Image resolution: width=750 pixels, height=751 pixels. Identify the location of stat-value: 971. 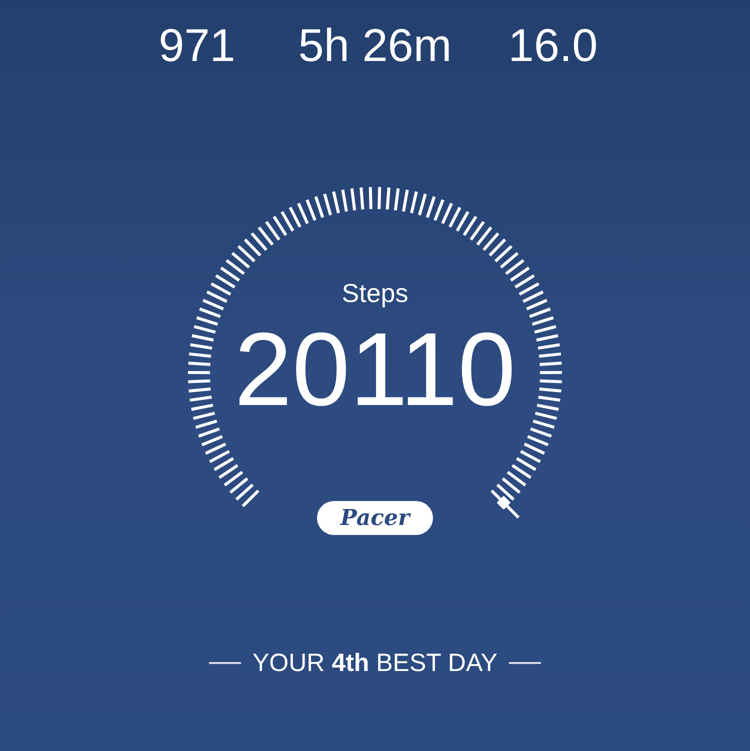
(197, 45).